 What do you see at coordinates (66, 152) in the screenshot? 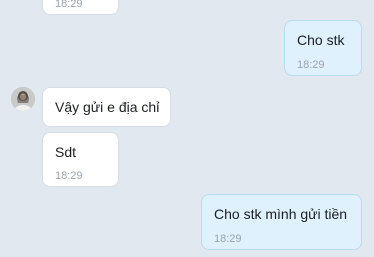
I see `message-text: Sdt` at bounding box center [66, 152].